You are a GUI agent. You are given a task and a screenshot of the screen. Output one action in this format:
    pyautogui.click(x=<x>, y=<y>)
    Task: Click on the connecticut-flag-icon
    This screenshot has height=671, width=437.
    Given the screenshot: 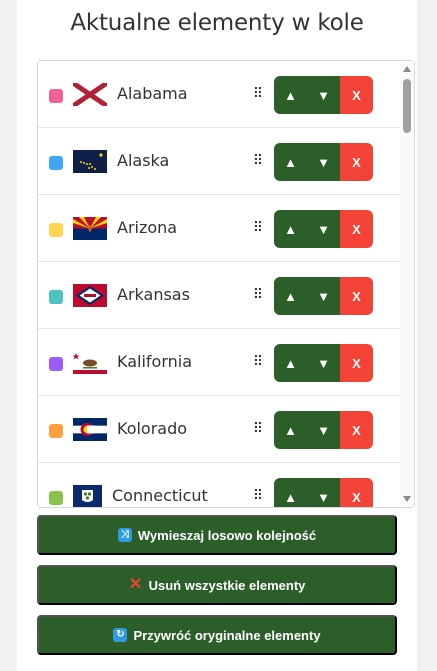 What is the action you would take?
    pyautogui.click(x=87, y=496)
    